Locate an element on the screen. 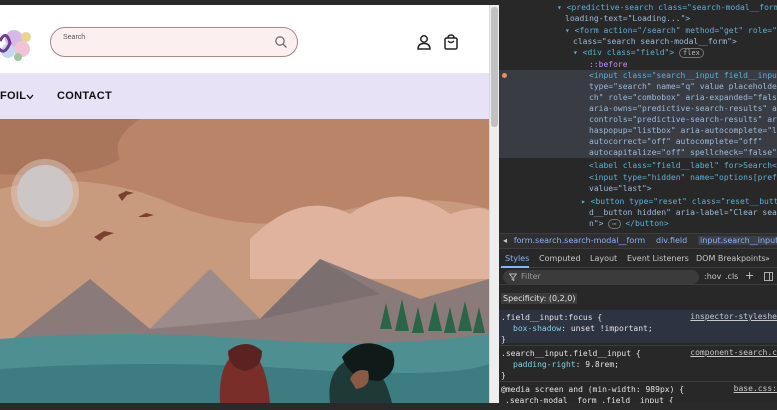  nav-item-foil: FOIL is located at coordinates (13, 96).